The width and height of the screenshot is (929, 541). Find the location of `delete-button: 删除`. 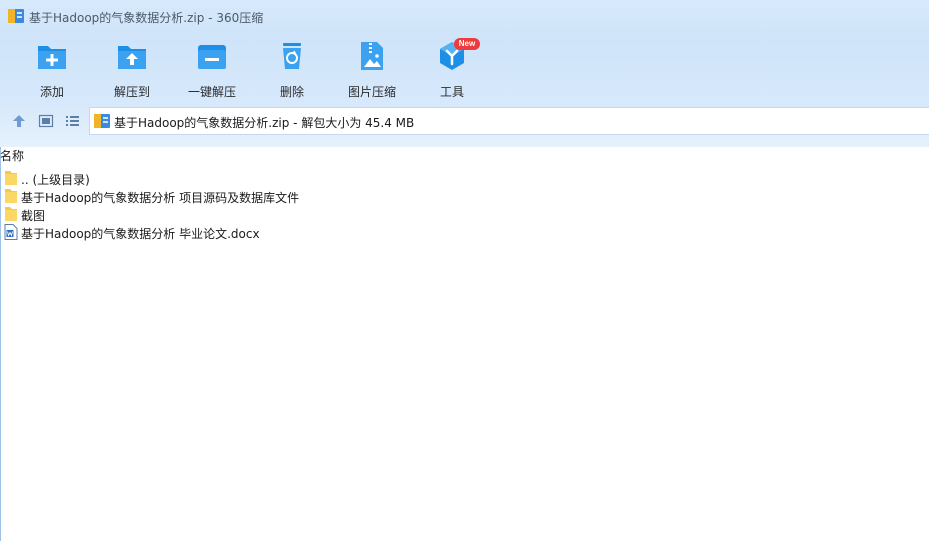

delete-button: 删除 is located at coordinates (292, 68).